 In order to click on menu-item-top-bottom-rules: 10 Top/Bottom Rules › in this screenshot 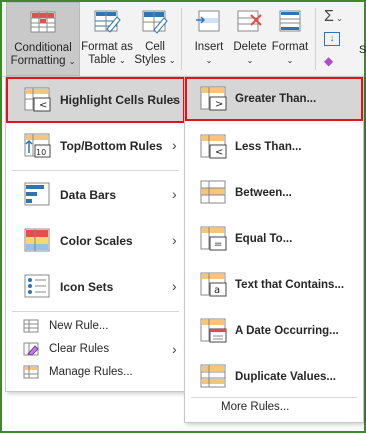, I will do `click(95, 146)`.